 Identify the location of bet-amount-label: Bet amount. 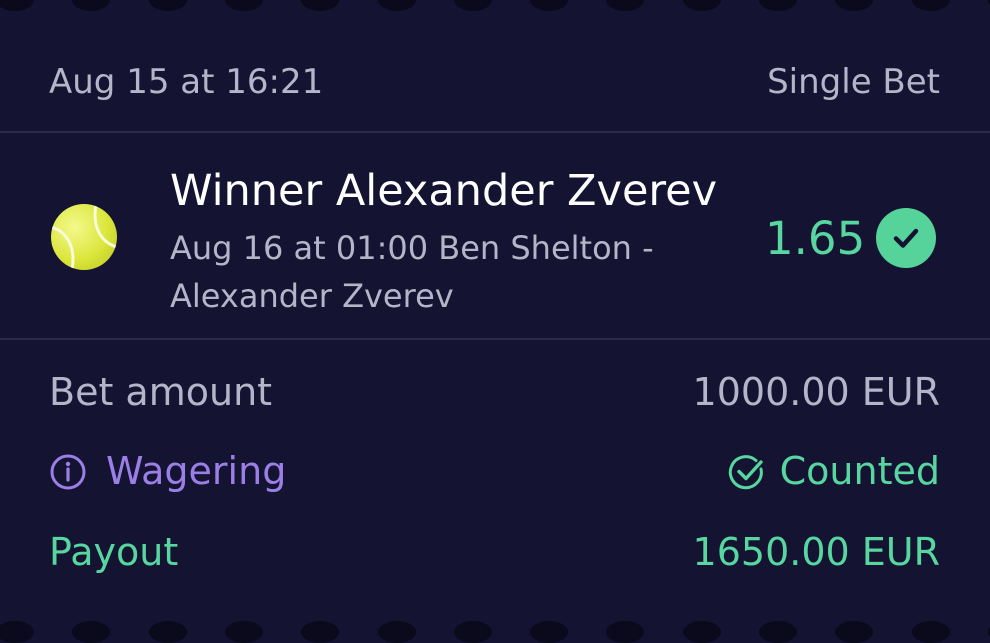
(161, 392).